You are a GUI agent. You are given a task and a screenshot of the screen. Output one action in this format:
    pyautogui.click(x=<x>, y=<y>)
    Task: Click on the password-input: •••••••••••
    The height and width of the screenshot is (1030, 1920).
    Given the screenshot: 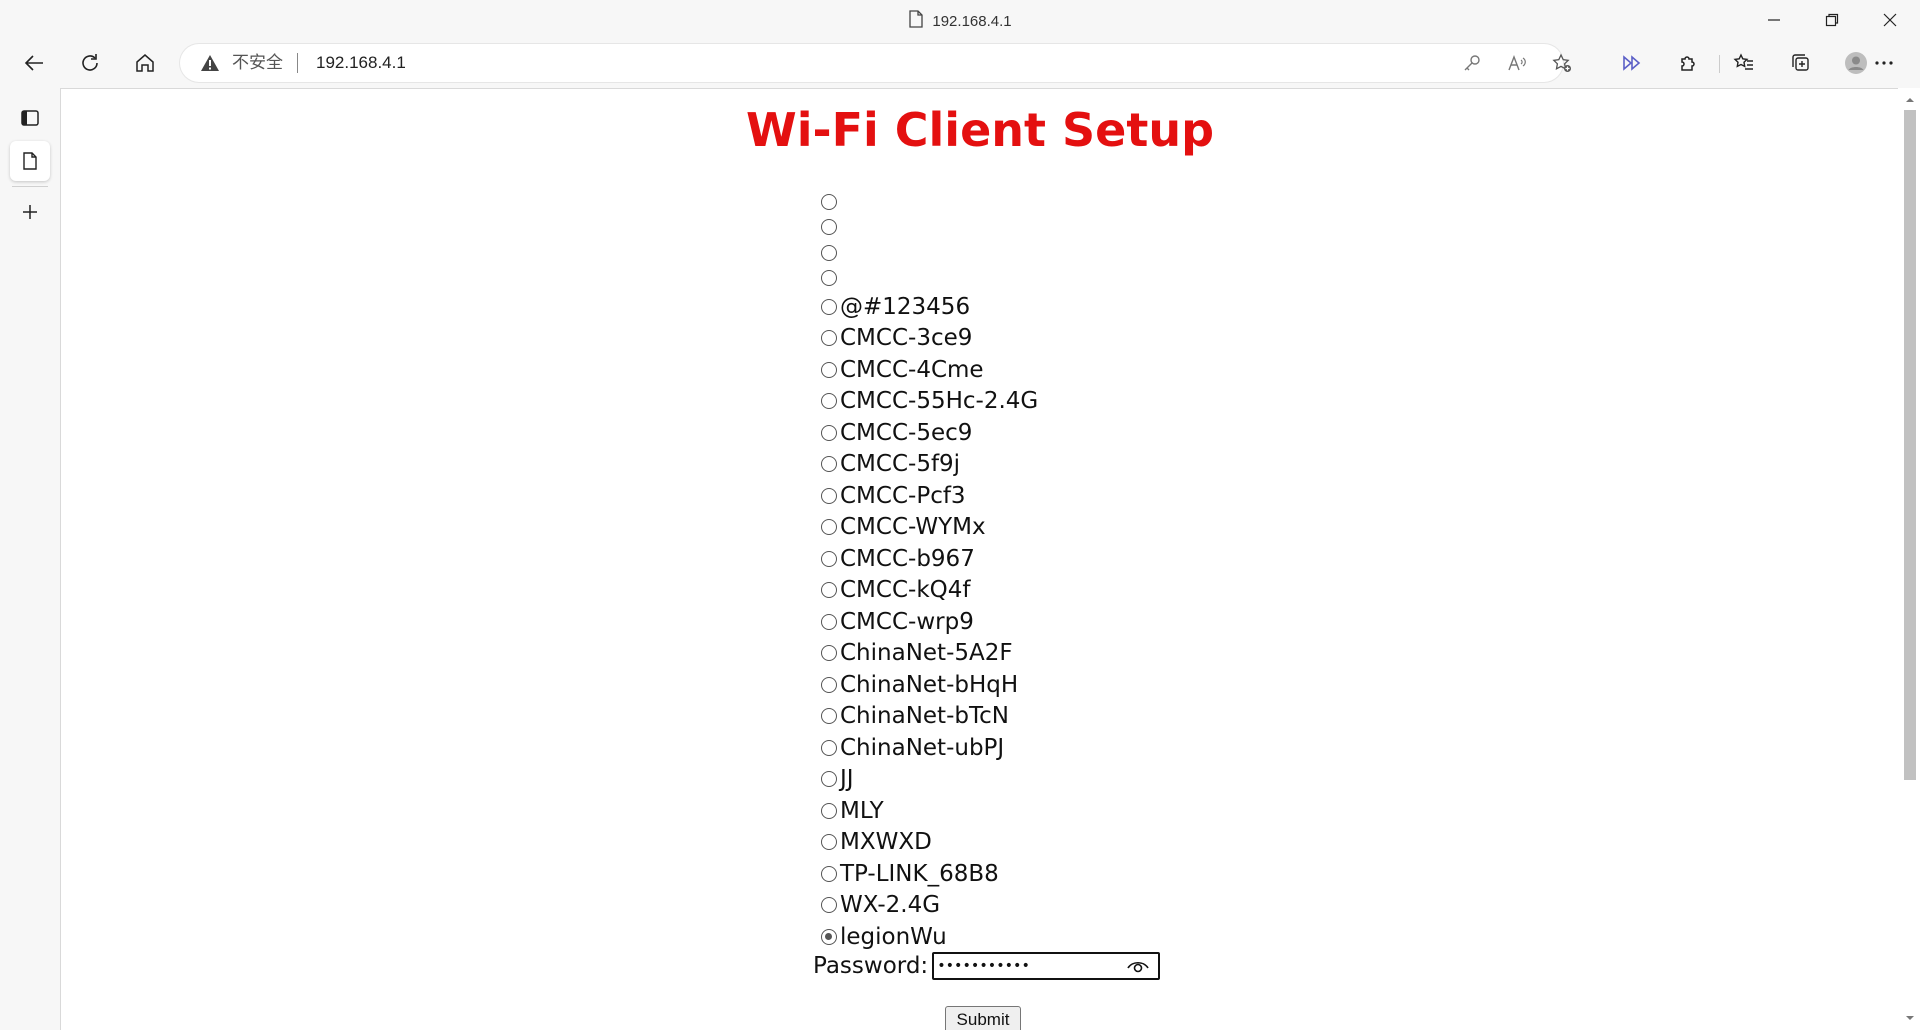 What is the action you would take?
    pyautogui.click(x=1046, y=966)
    